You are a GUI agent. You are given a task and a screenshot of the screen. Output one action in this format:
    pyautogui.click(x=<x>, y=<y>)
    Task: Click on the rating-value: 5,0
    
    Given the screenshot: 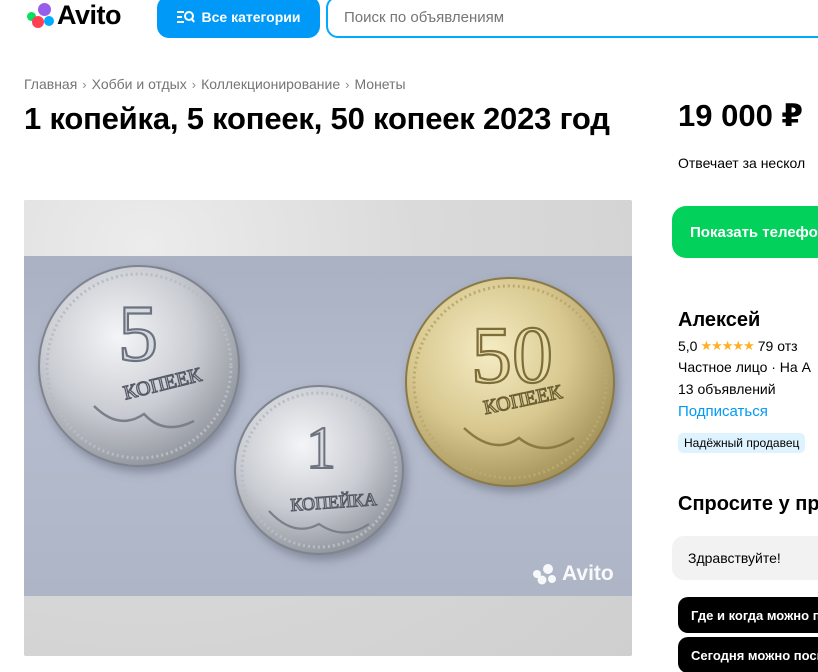 What is the action you would take?
    pyautogui.click(x=688, y=346)
    